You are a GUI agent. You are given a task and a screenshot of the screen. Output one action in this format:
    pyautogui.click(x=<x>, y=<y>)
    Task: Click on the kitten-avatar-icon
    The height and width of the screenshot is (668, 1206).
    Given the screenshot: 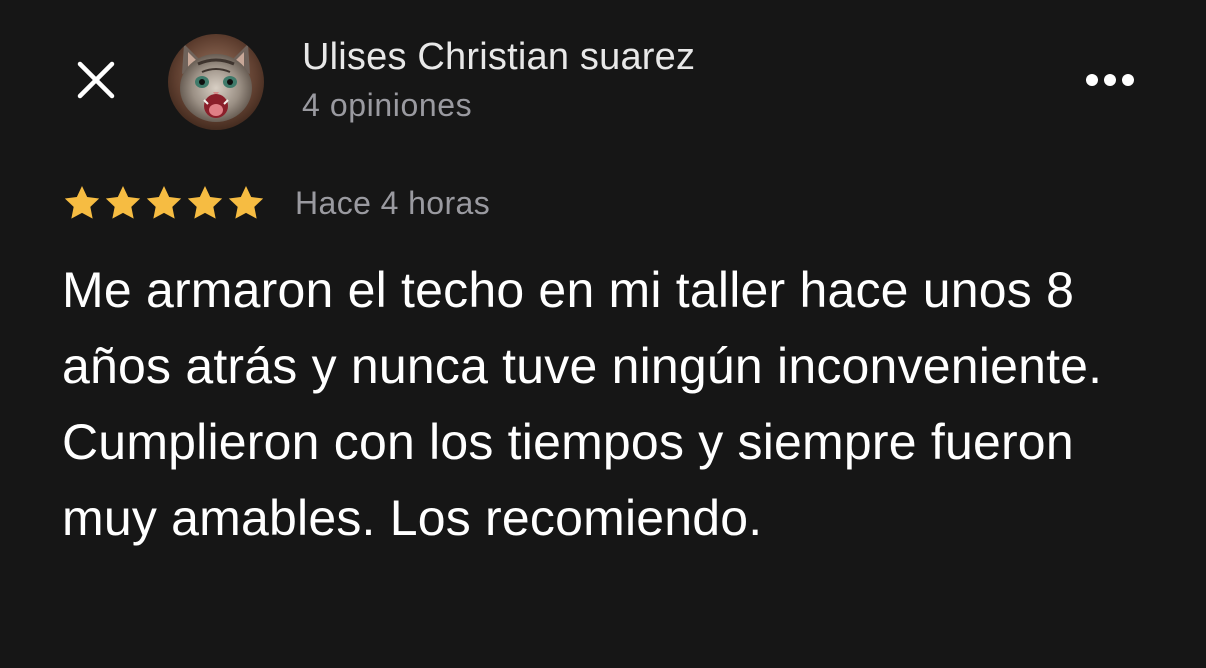 What is the action you would take?
    pyautogui.click(x=216, y=82)
    